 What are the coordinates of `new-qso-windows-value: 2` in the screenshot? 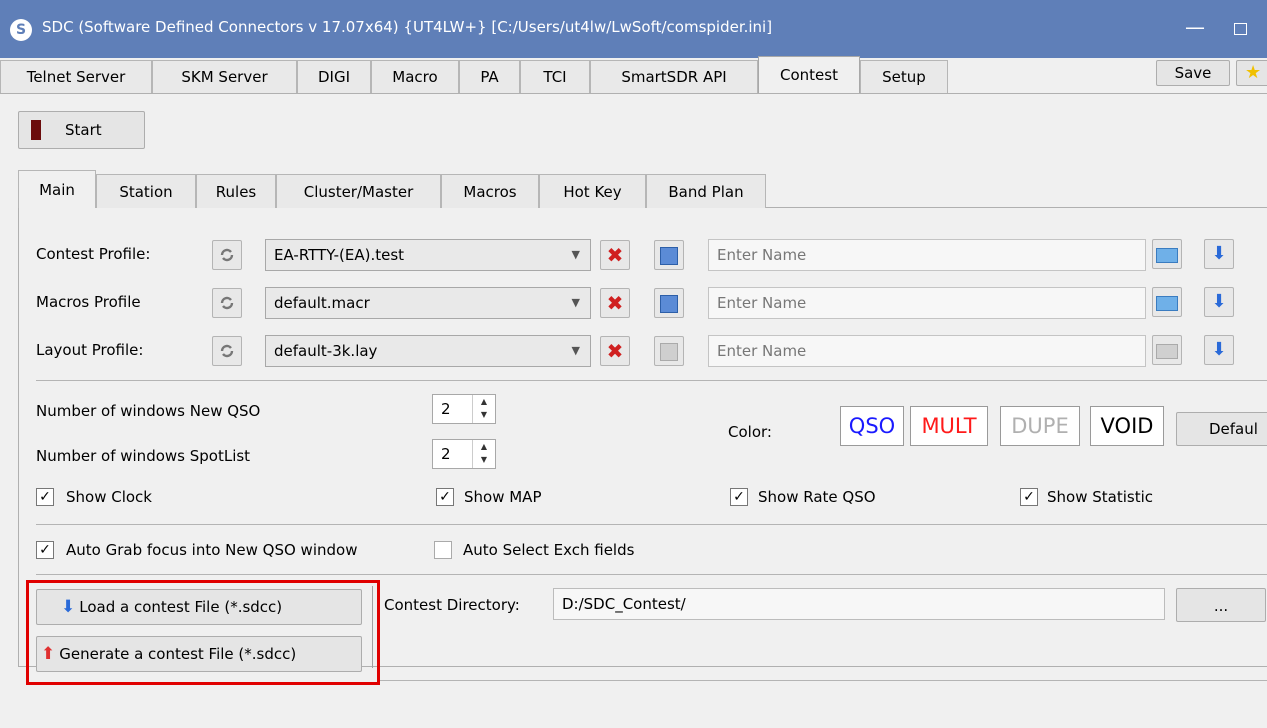 It's located at (446, 409).